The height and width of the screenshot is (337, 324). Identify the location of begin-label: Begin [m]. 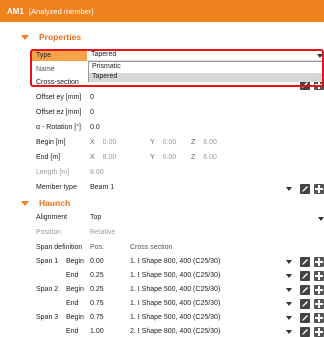
(51, 142).